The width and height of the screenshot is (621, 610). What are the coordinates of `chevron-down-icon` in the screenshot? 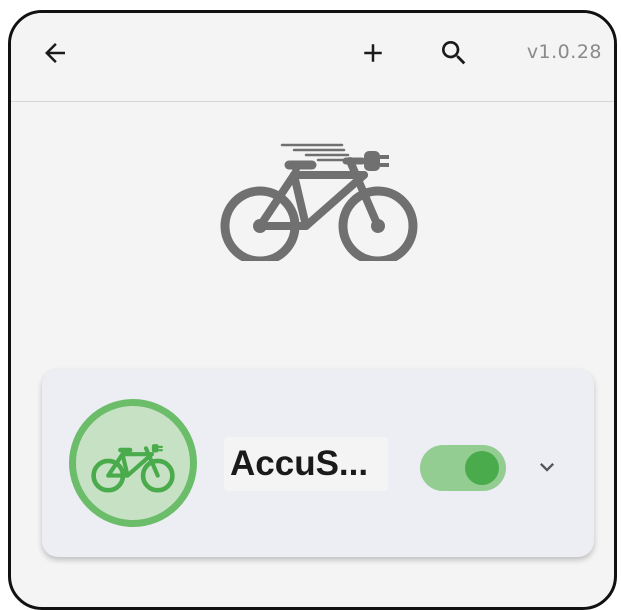 It's located at (547, 467).